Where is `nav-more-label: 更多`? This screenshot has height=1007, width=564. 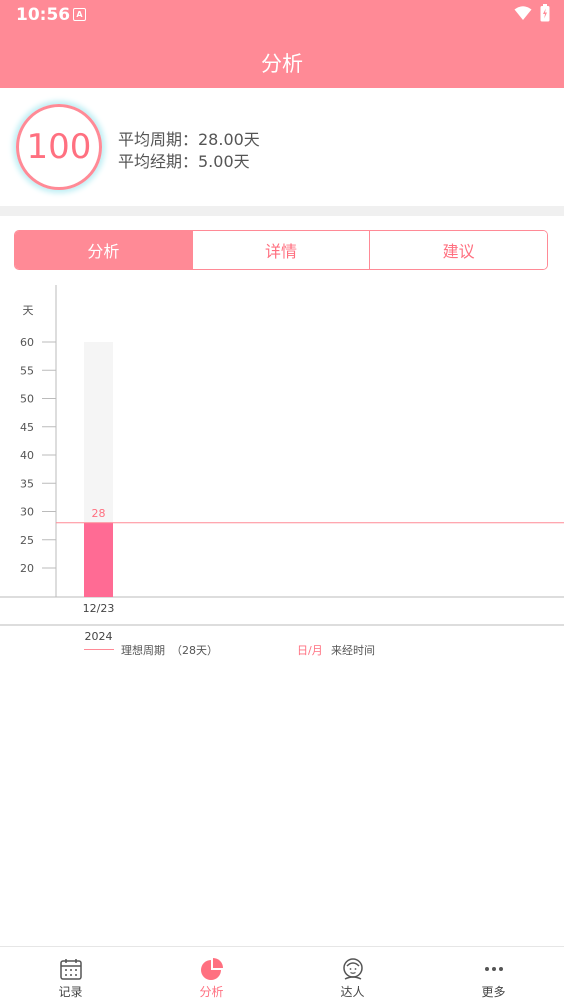 nav-more-label: 更多 is located at coordinates (493, 992).